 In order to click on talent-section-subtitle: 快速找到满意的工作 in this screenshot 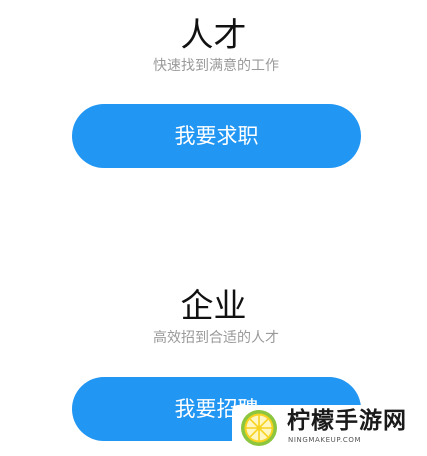, I will do `click(216, 66)`.